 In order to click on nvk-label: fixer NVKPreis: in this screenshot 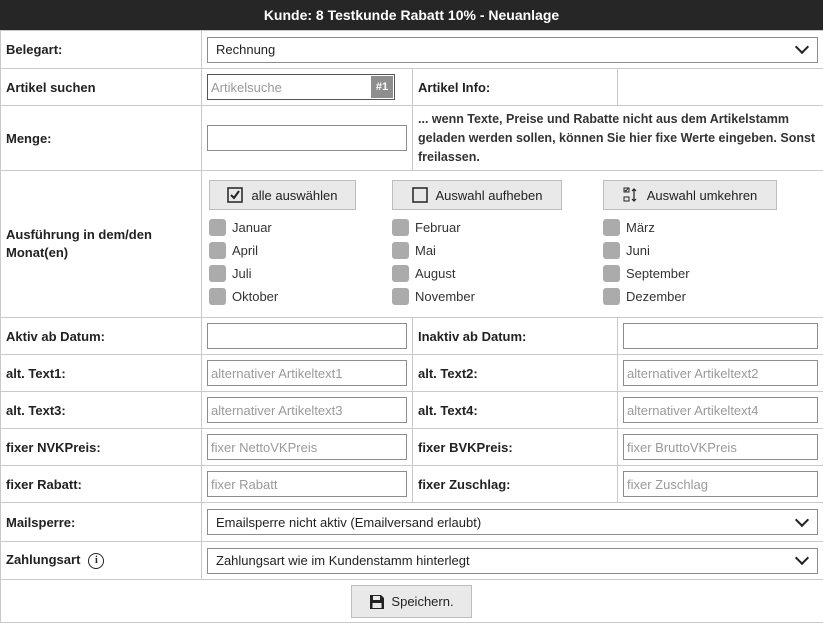, I will do `click(101, 447)`.